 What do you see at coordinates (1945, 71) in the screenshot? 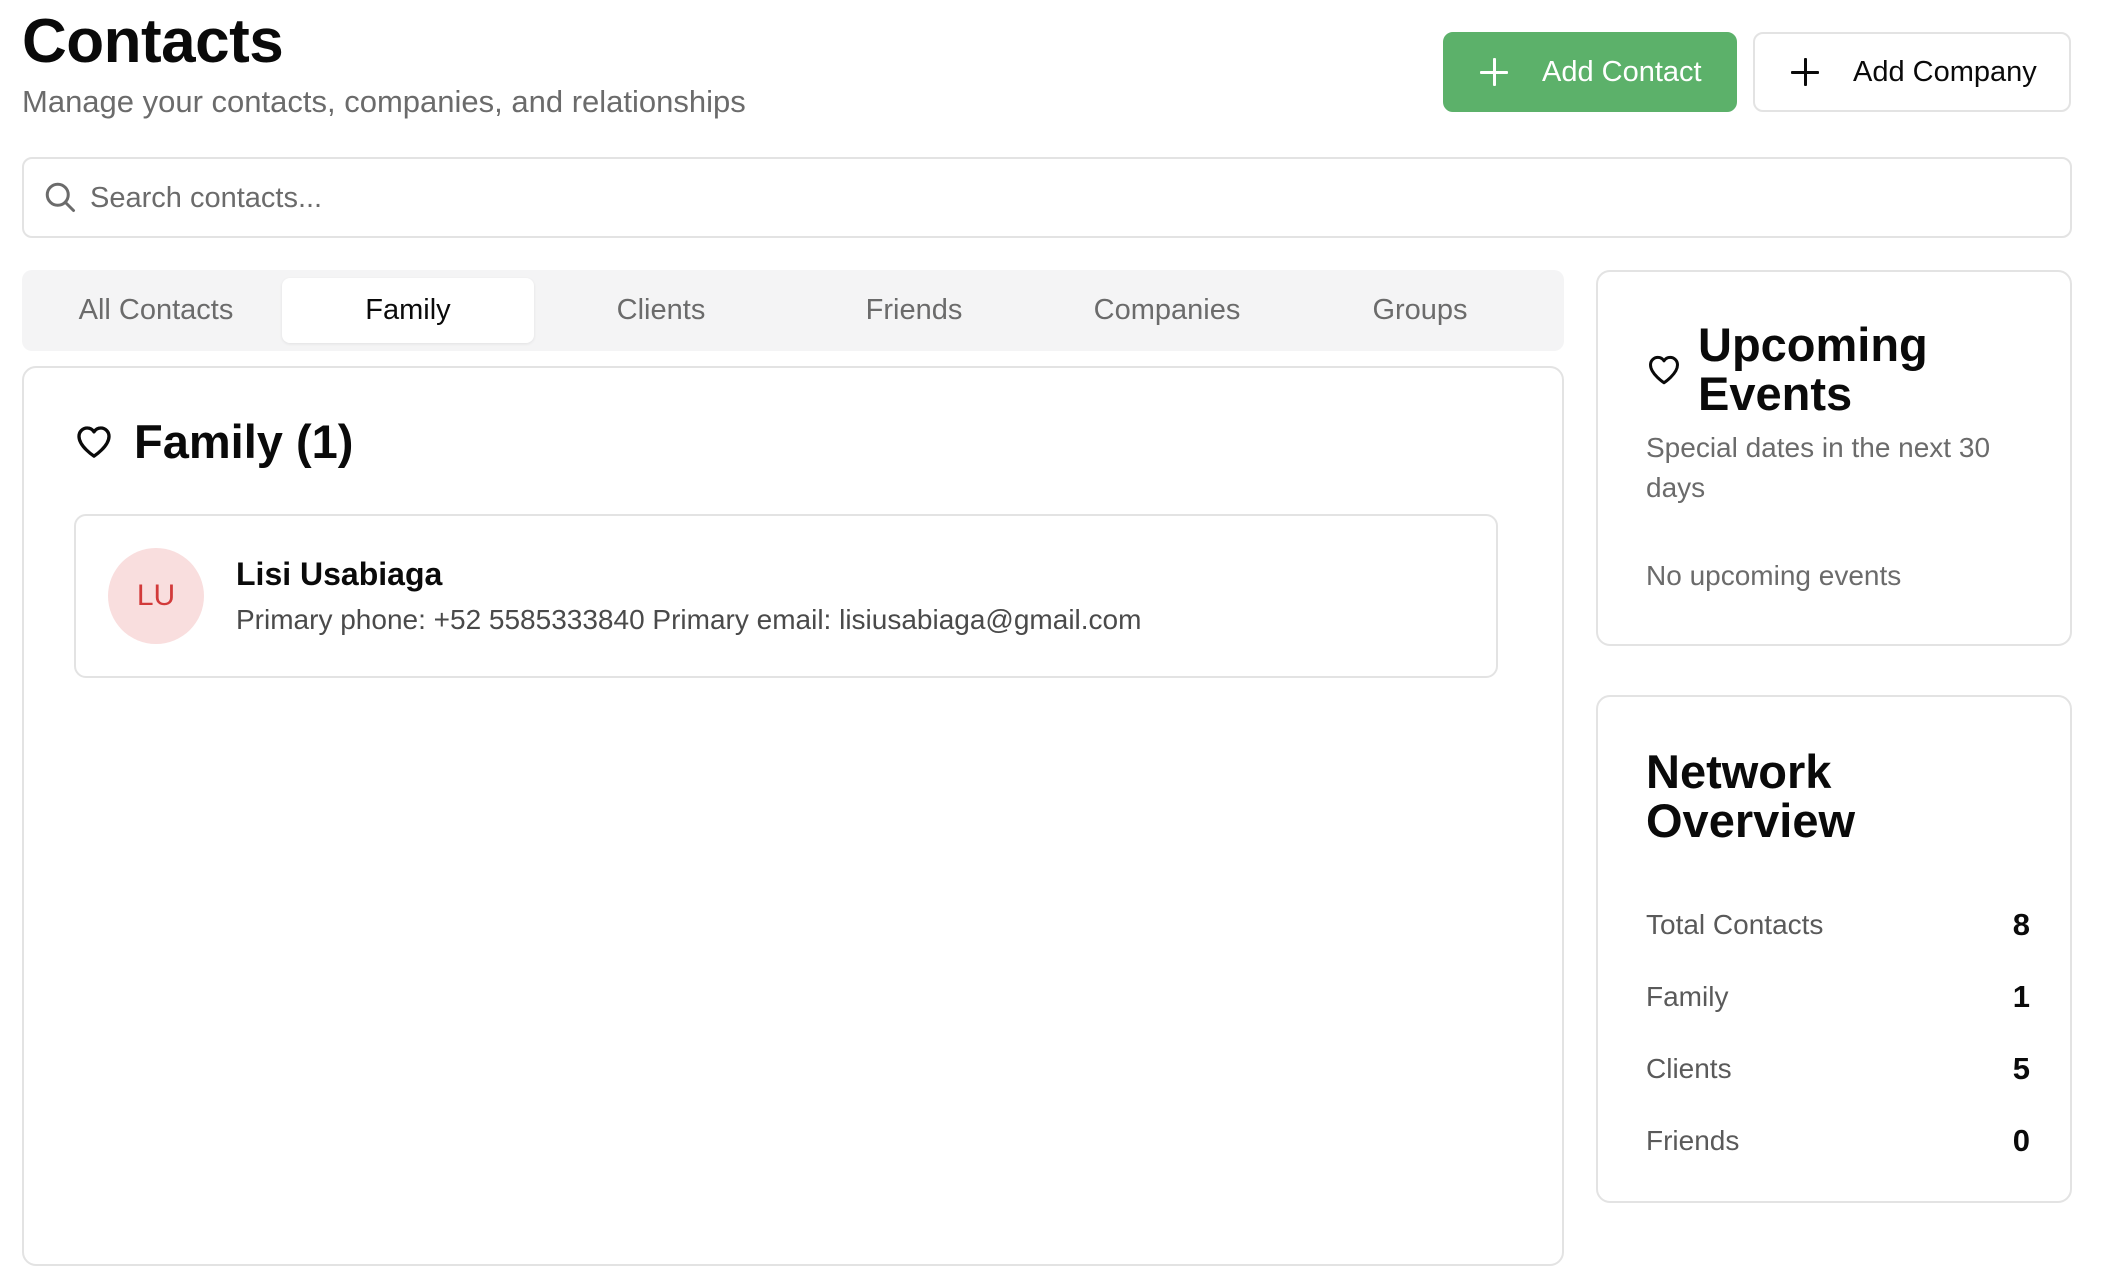
I see `add-company-label: Add Company` at bounding box center [1945, 71].